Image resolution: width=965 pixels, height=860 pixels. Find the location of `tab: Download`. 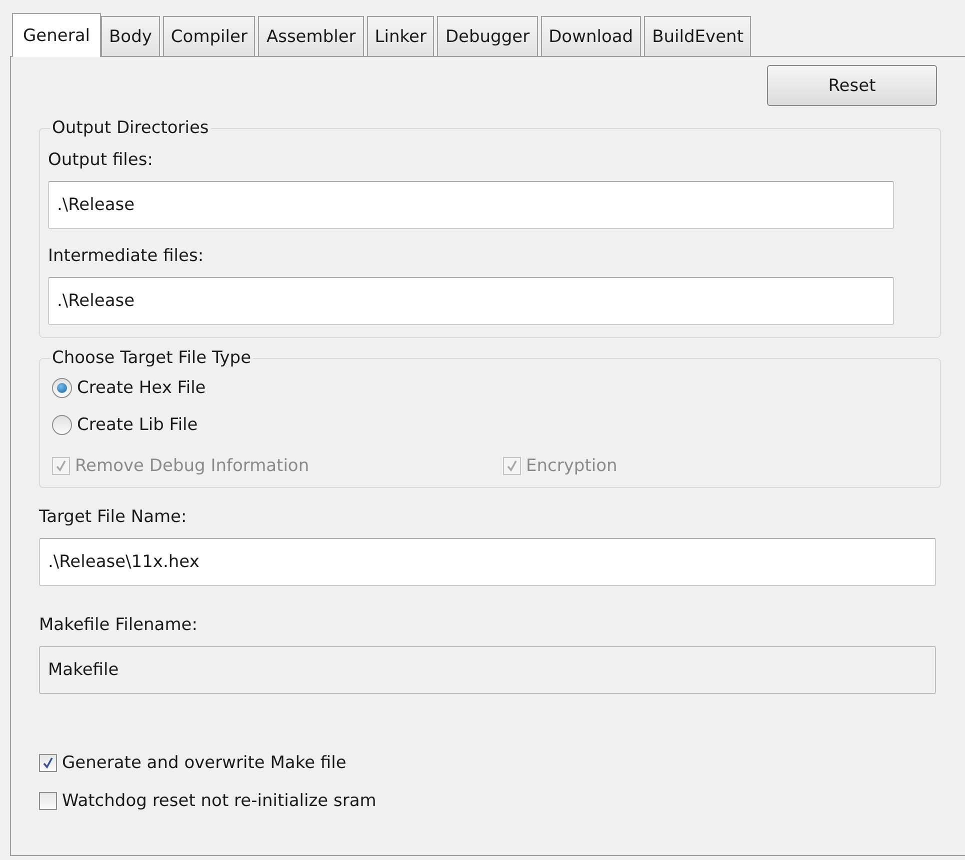

tab: Download is located at coordinates (591, 36).